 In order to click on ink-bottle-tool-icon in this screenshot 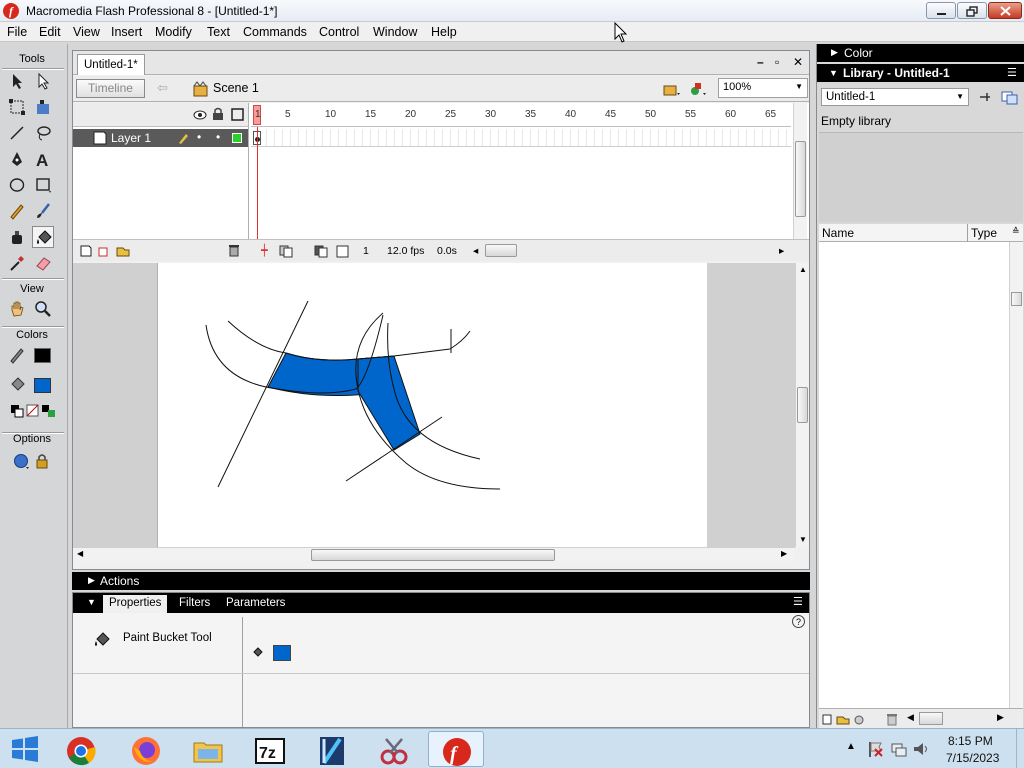, I will do `click(17, 237)`.